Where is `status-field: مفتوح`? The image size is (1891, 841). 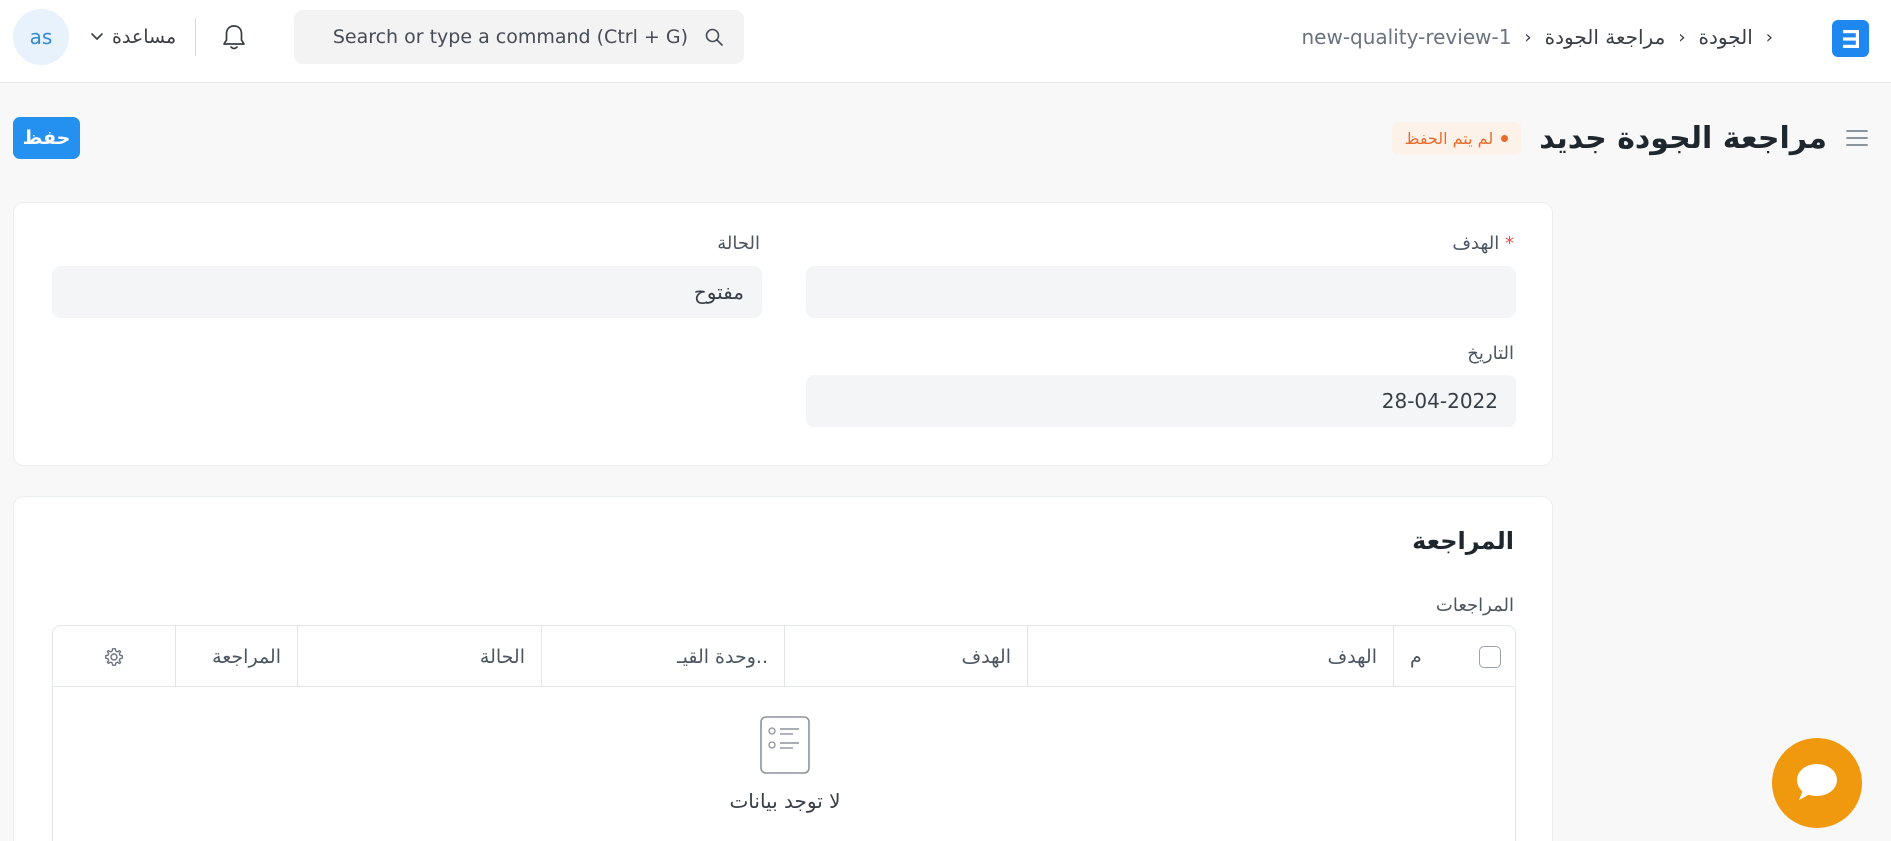
status-field: مفتوح is located at coordinates (407, 292).